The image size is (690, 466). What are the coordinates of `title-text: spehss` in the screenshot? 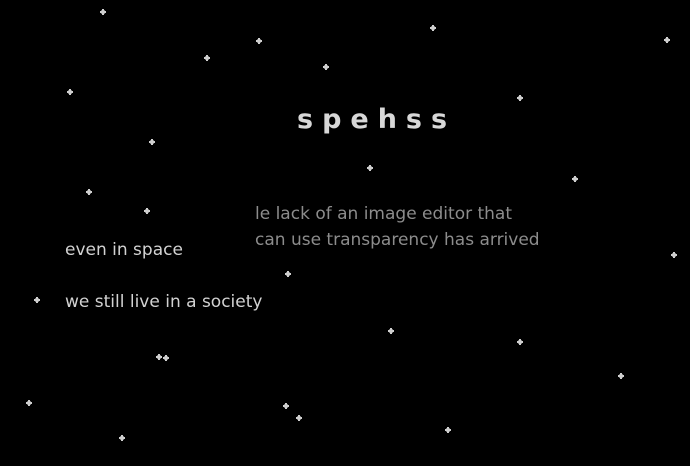 It's located at (377, 119).